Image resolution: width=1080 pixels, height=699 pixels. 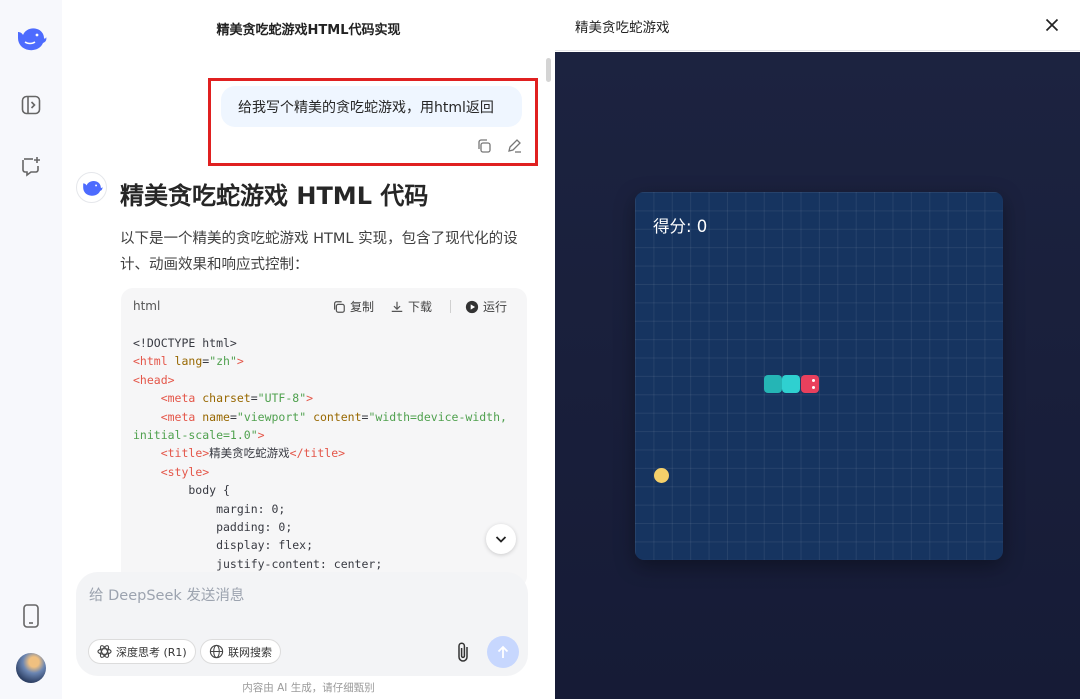 I want to click on assistant-avatar, so click(x=91, y=187).